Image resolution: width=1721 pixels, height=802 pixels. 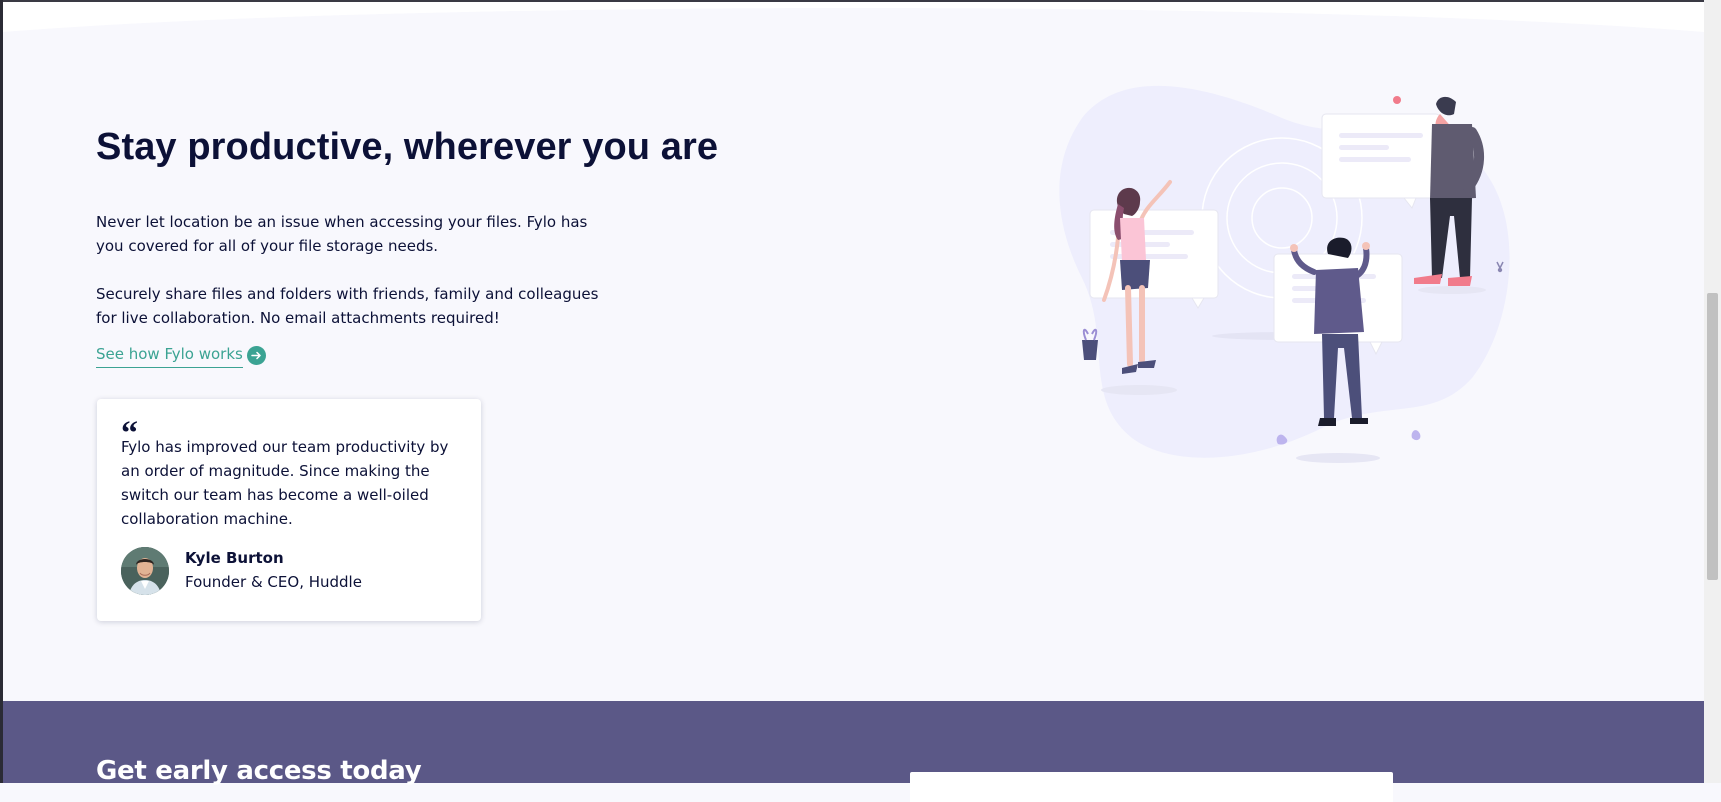 I want to click on see-how-fylo-works-link: See how Fylo works, so click(x=181, y=355).